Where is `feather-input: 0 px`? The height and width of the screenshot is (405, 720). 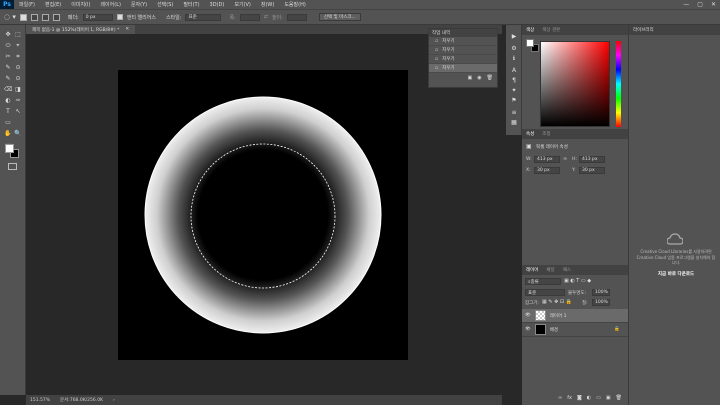 feather-input: 0 px is located at coordinates (97, 17).